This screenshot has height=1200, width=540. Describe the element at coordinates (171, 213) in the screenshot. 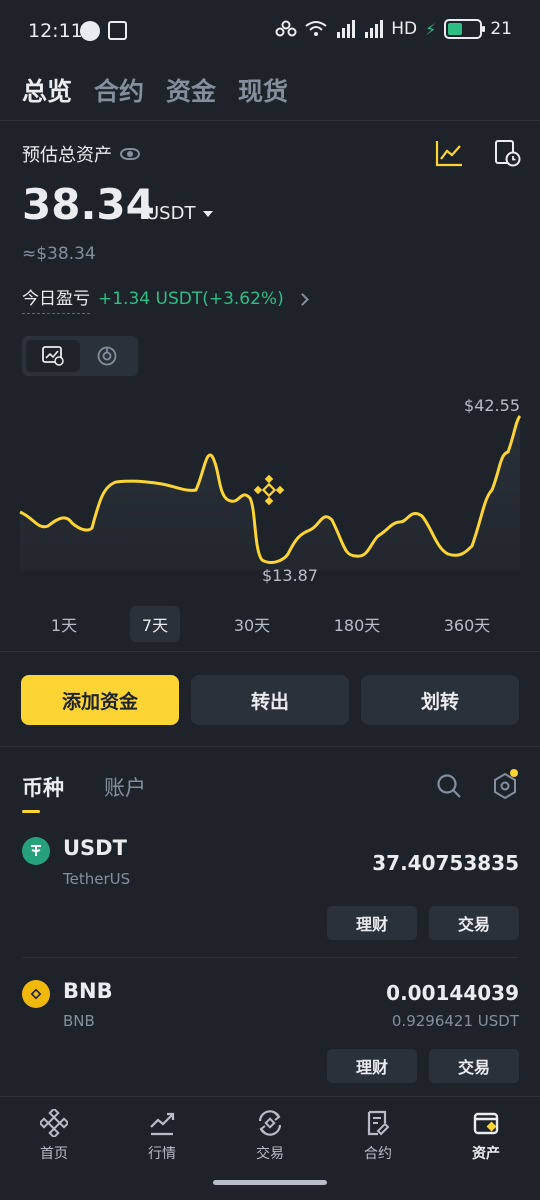

I see `currency-unit: USDT` at that location.